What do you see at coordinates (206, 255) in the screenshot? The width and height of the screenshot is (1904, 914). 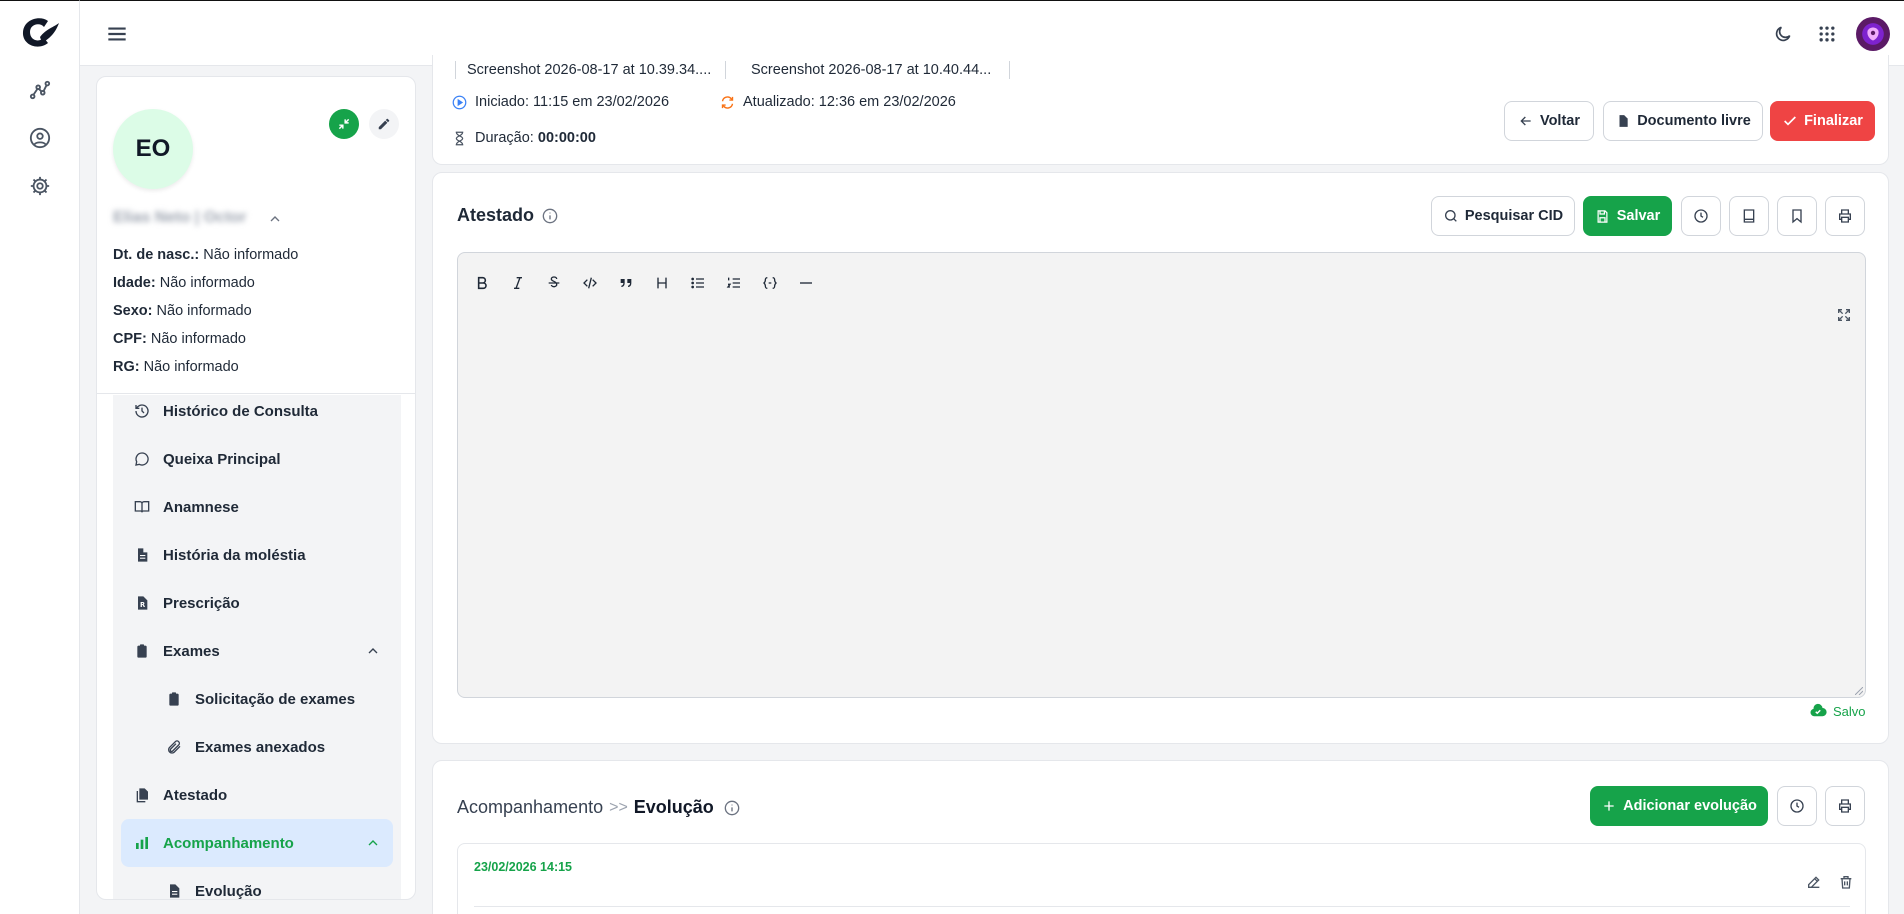 I see `patient-birthdate: Dt. de nasc.: Não informado` at bounding box center [206, 255].